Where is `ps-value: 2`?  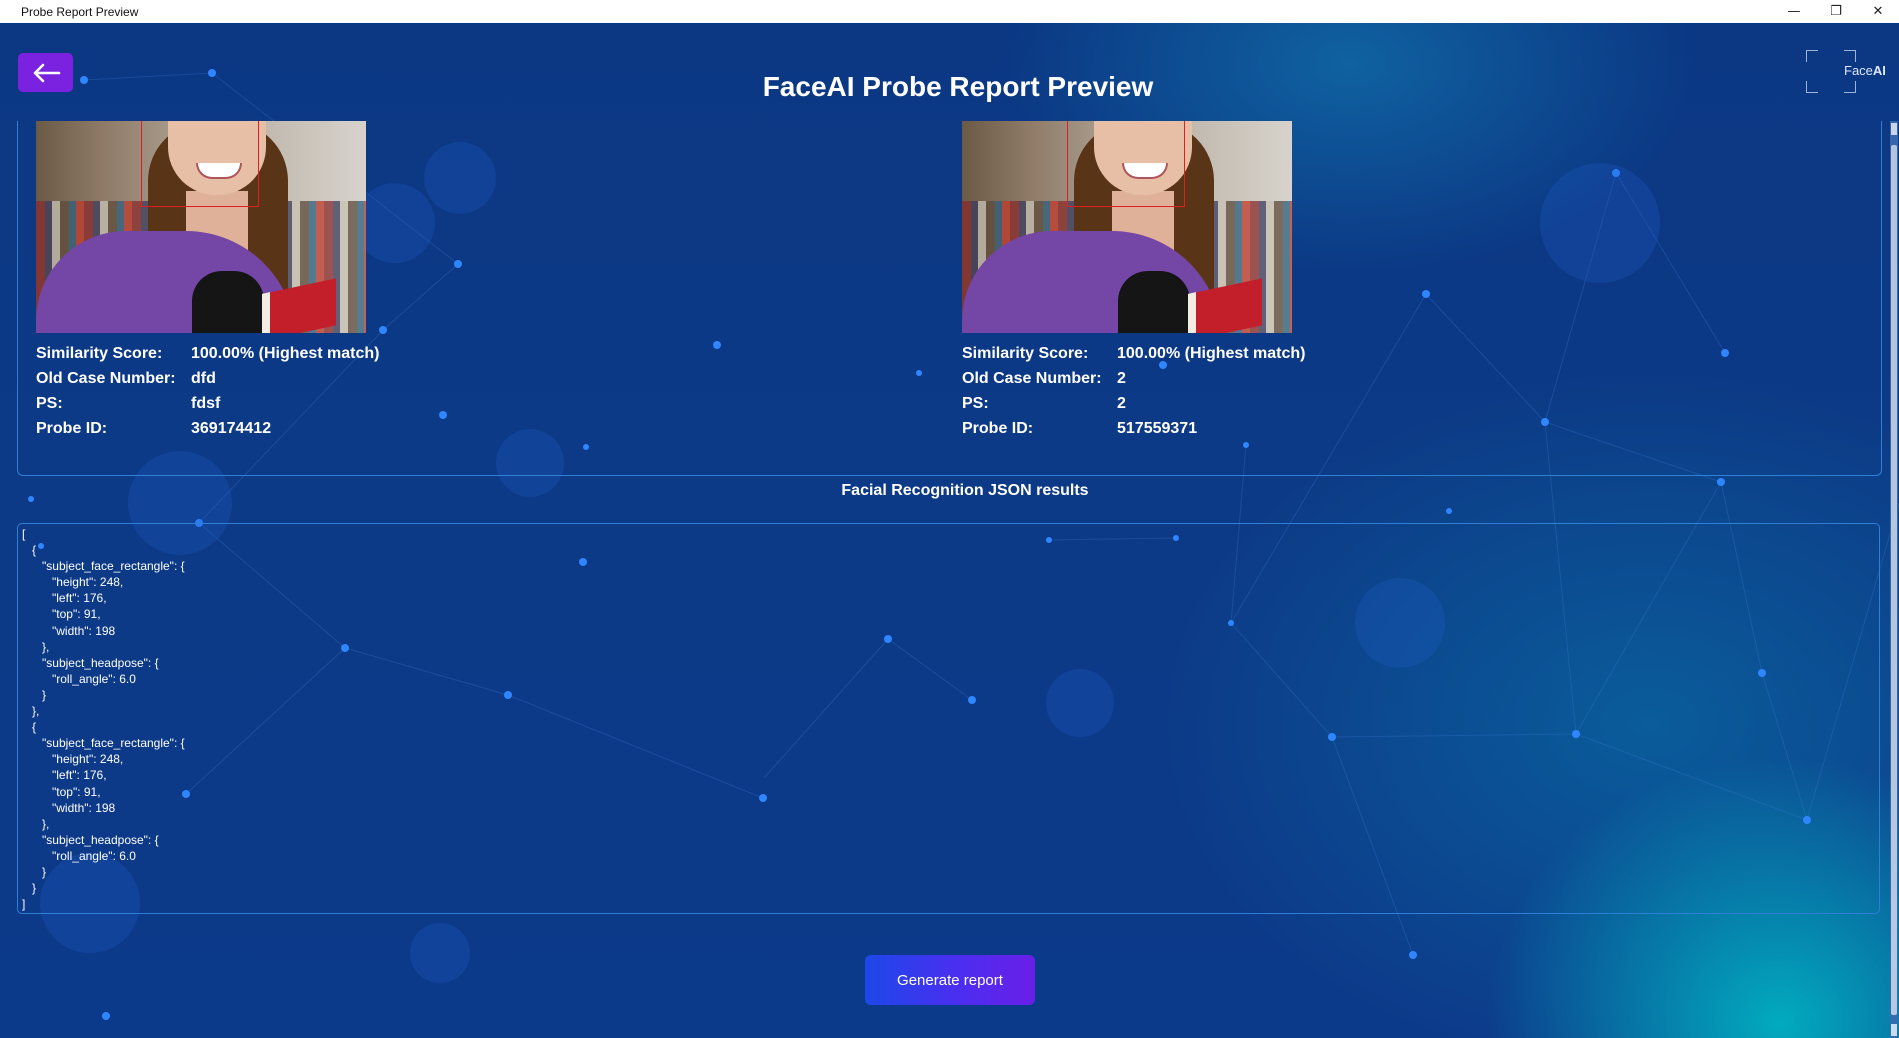 ps-value: 2 is located at coordinates (1121, 403).